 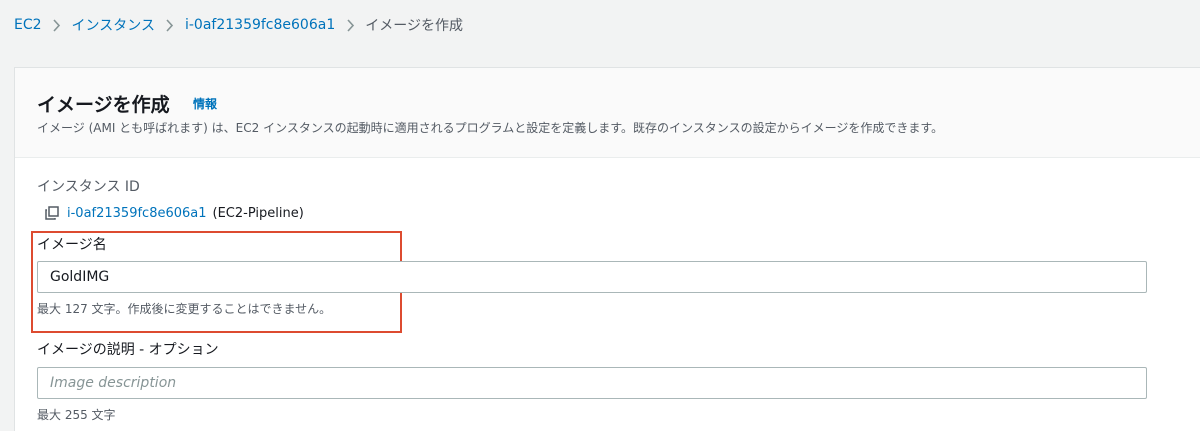 What do you see at coordinates (592, 383) in the screenshot?
I see `image-description-input` at bounding box center [592, 383].